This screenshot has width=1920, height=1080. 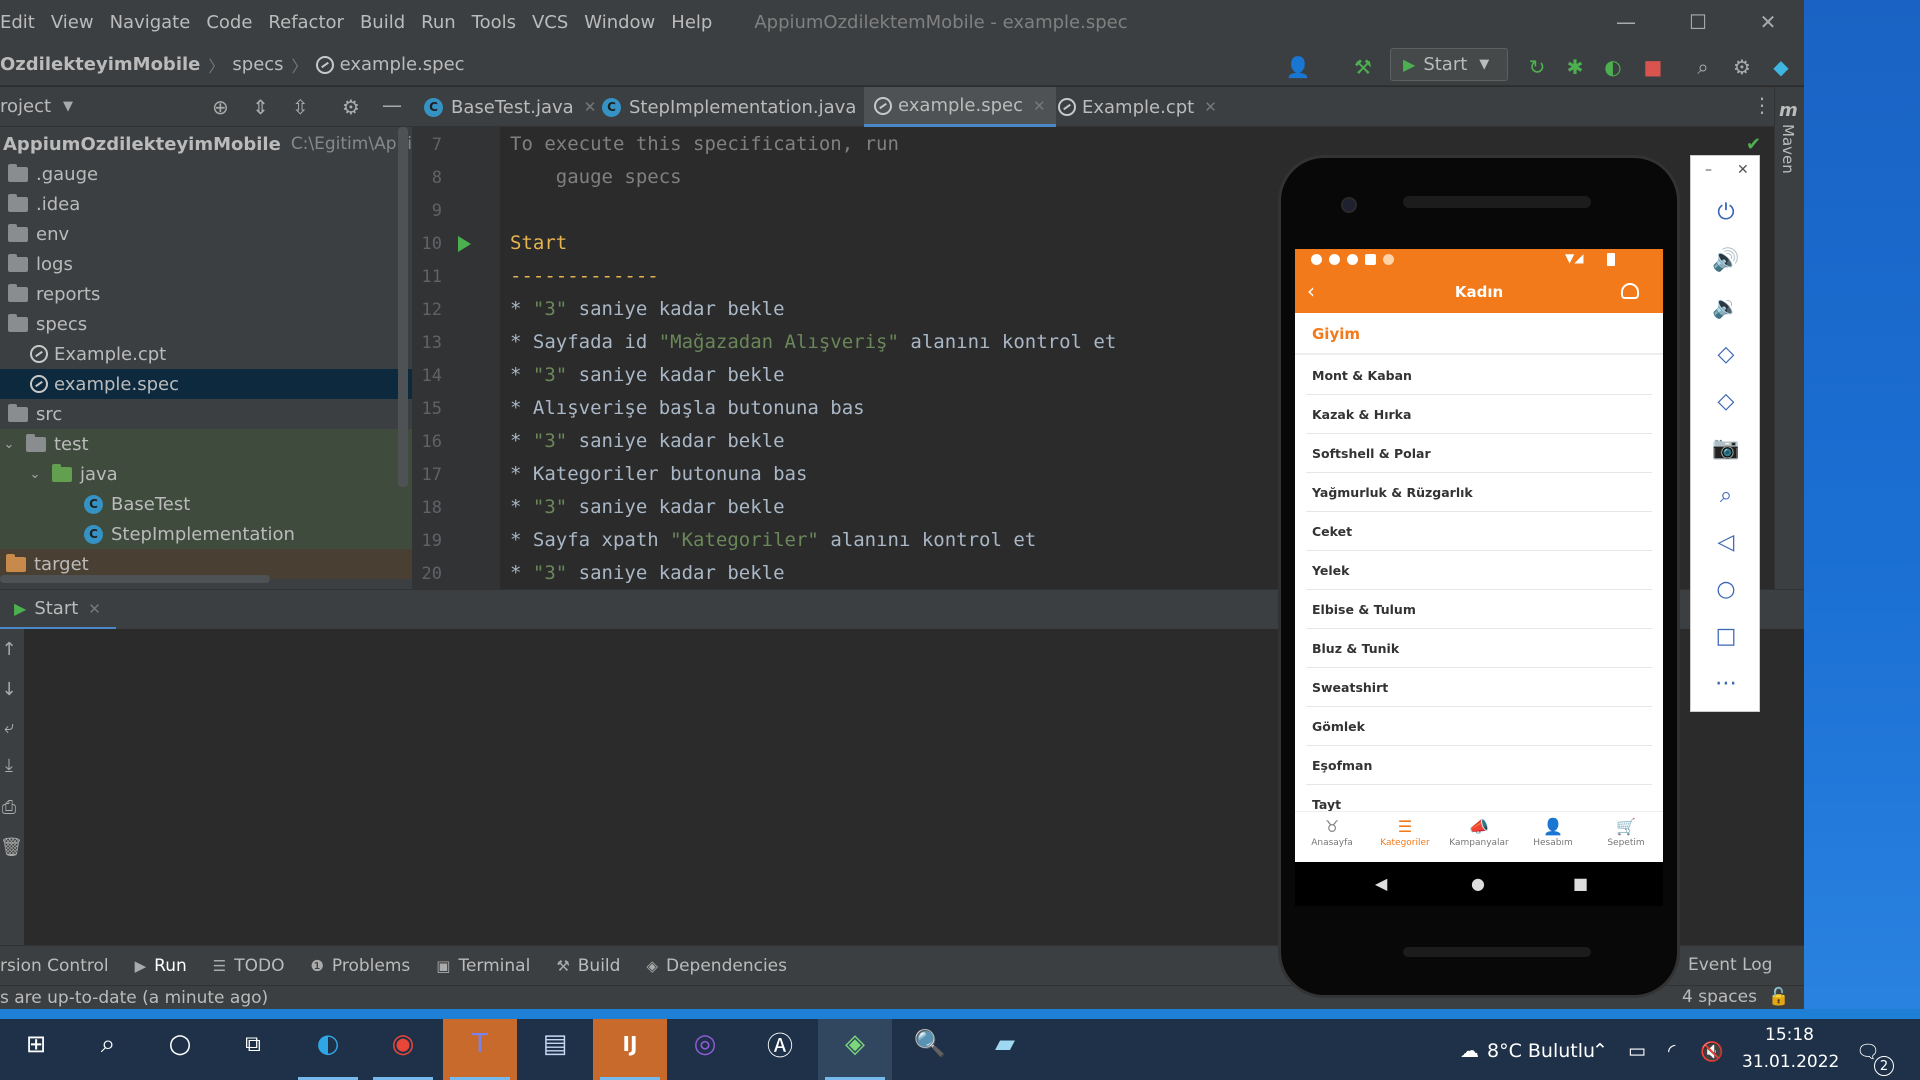 What do you see at coordinates (630, 1044) in the screenshot?
I see `intellij-icon: IJ` at bounding box center [630, 1044].